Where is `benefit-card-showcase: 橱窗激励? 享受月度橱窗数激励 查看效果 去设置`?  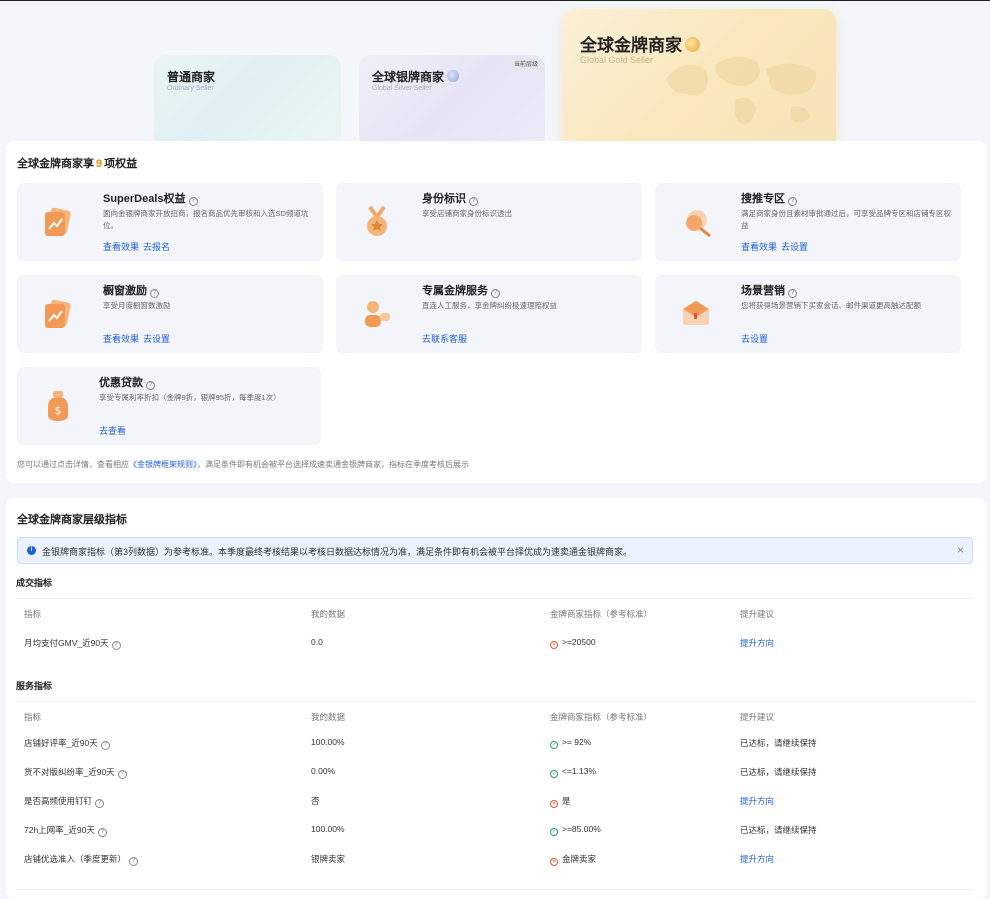 benefit-card-showcase: 橱窗激励? 享受月度橱窗数激励 查看效果 去设置 is located at coordinates (170, 314).